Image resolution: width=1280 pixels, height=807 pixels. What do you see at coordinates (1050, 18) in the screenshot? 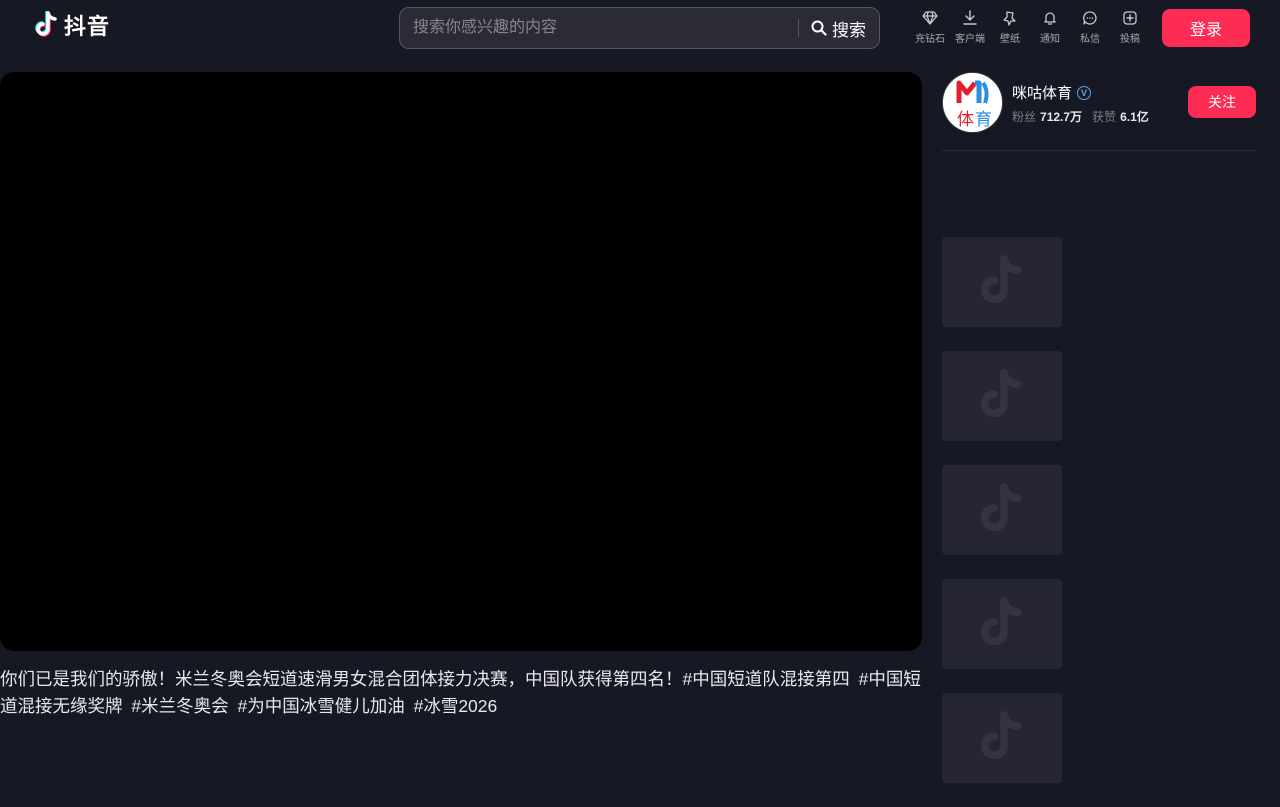
I see `bell-icon` at bounding box center [1050, 18].